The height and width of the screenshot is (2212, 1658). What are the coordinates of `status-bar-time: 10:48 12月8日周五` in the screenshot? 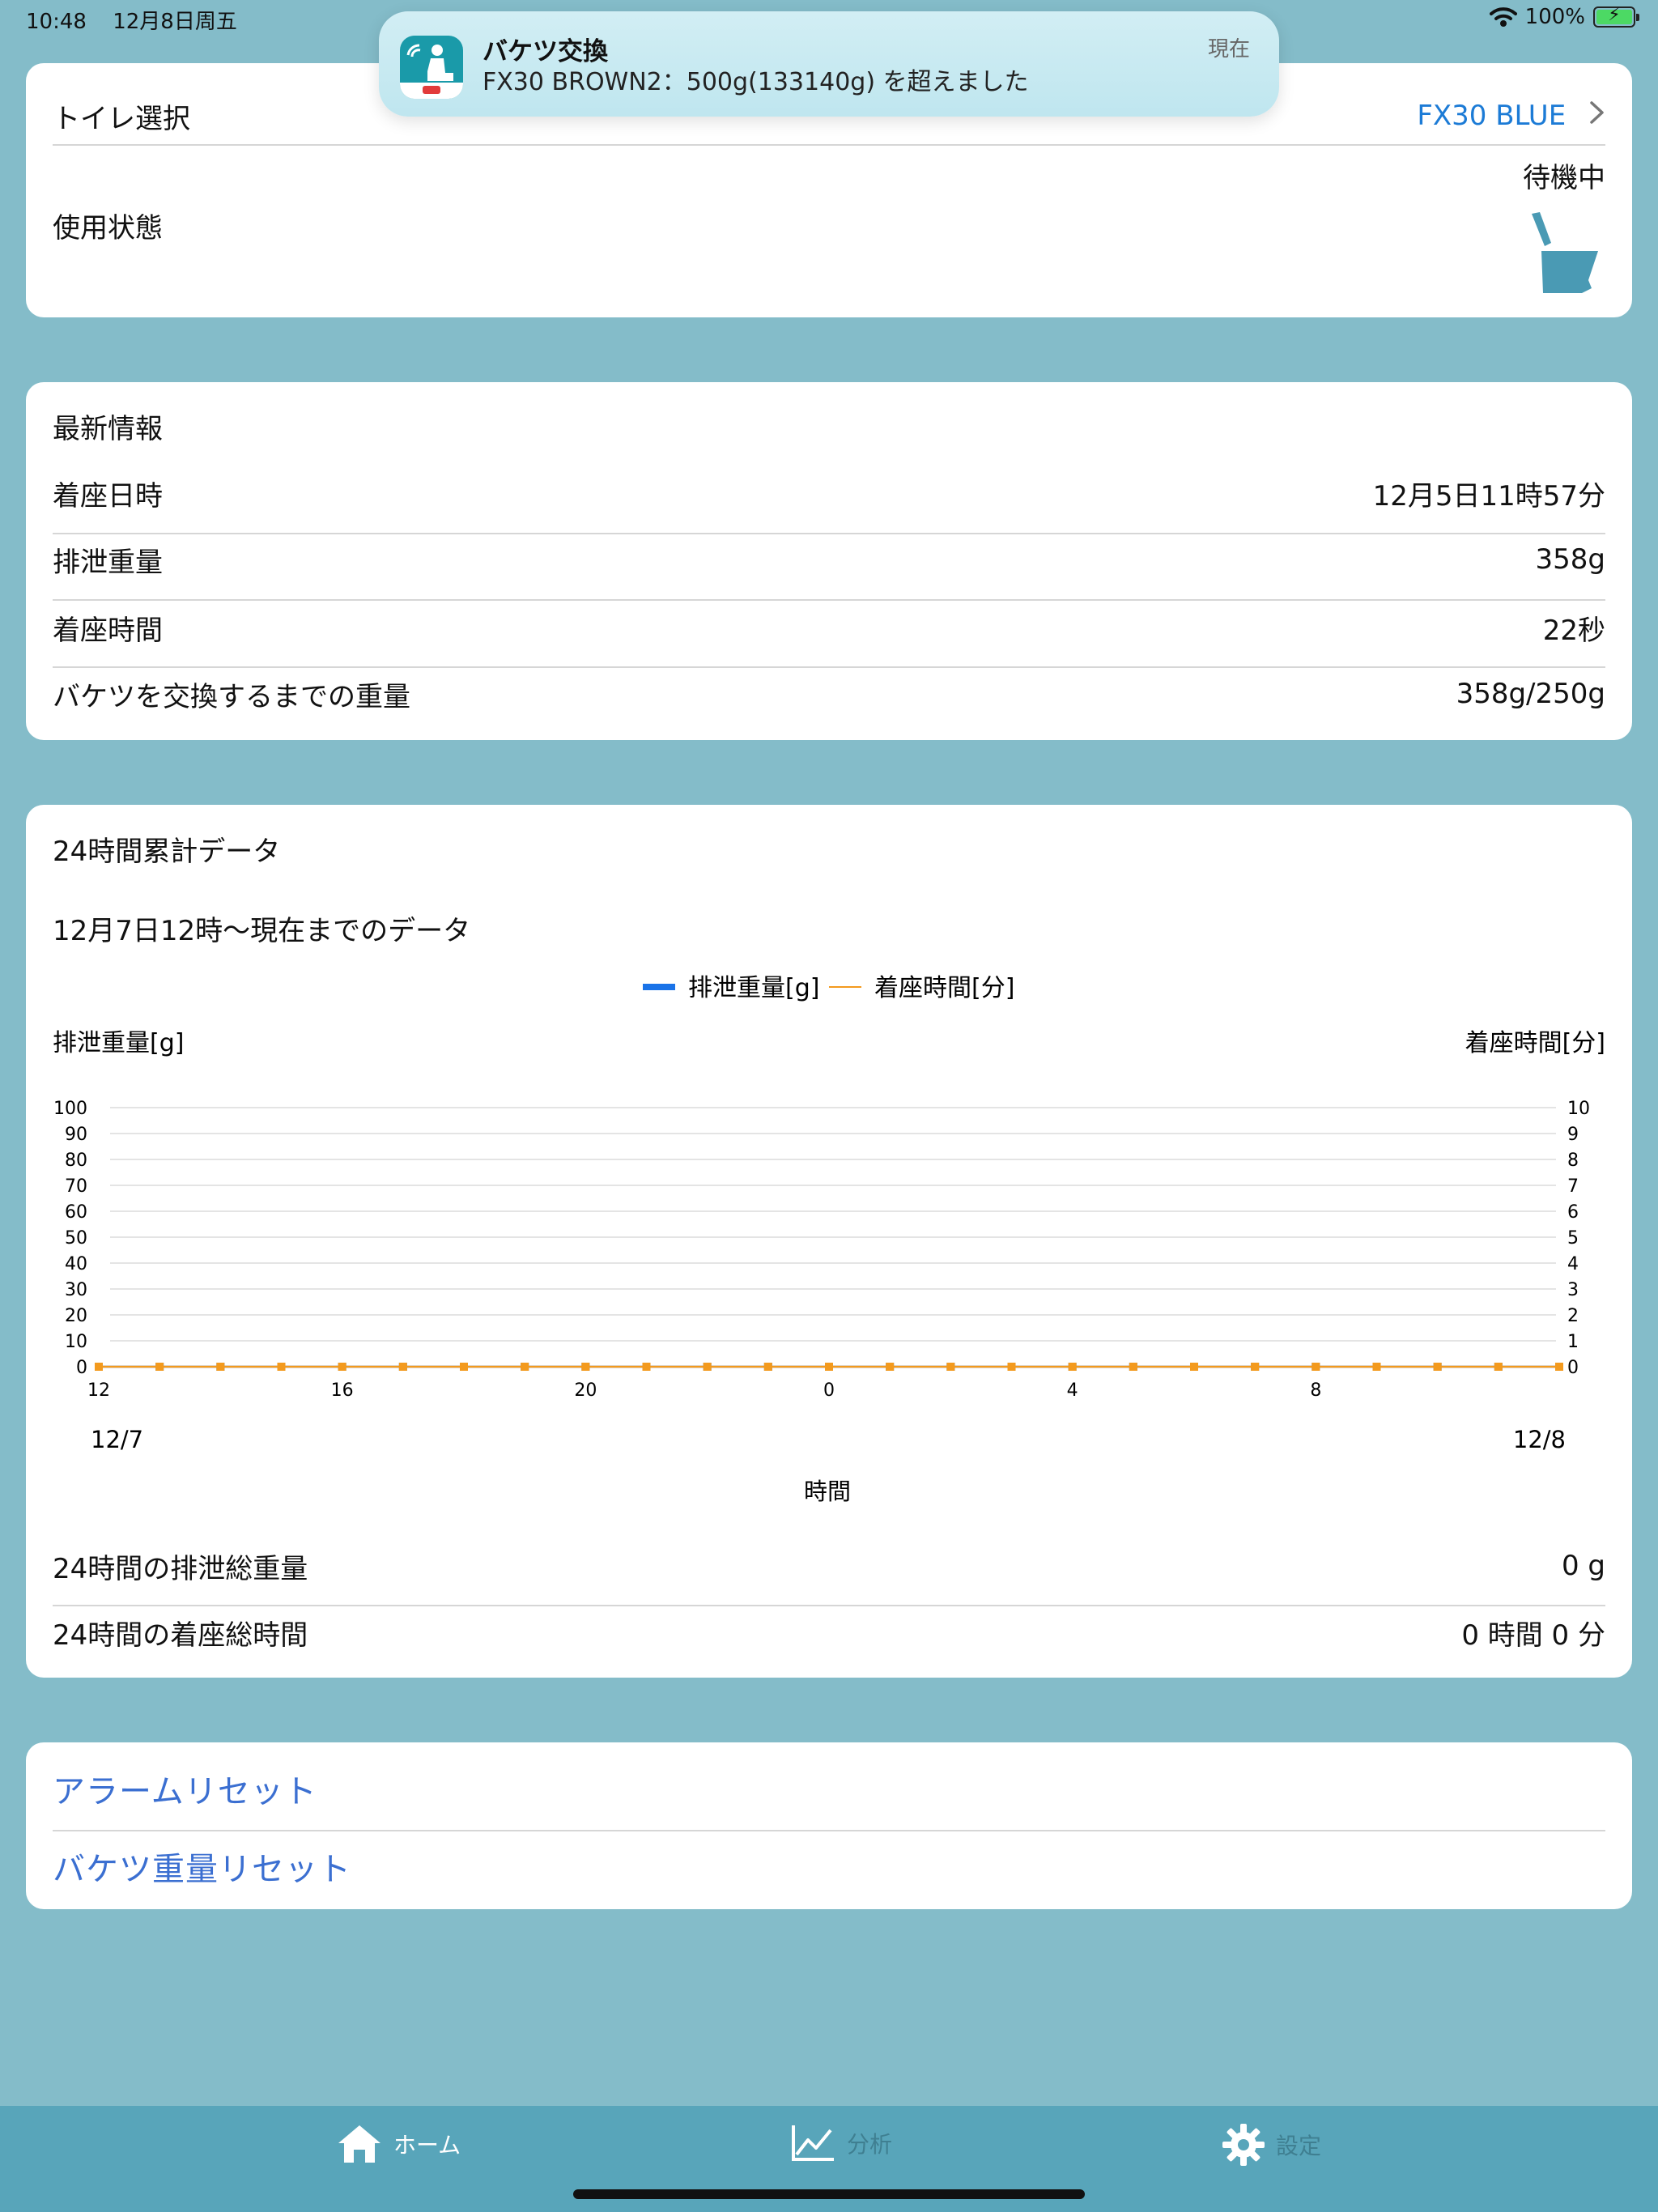 It's located at (131, 20).